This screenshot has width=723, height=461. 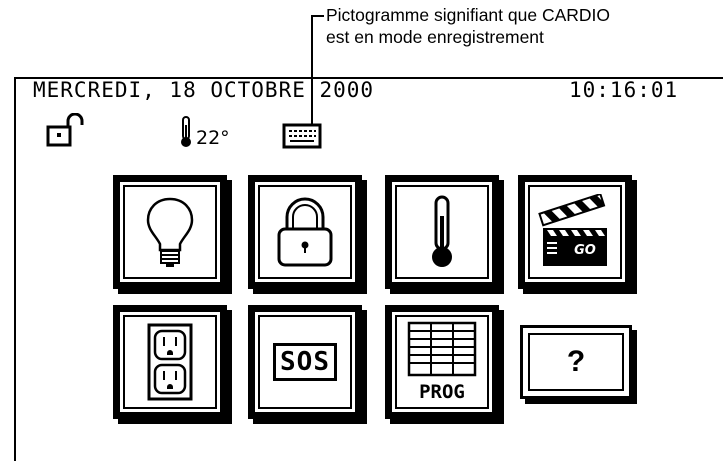 I want to click on annotation-line-2: est en mode enregistrement, so click(x=435, y=37).